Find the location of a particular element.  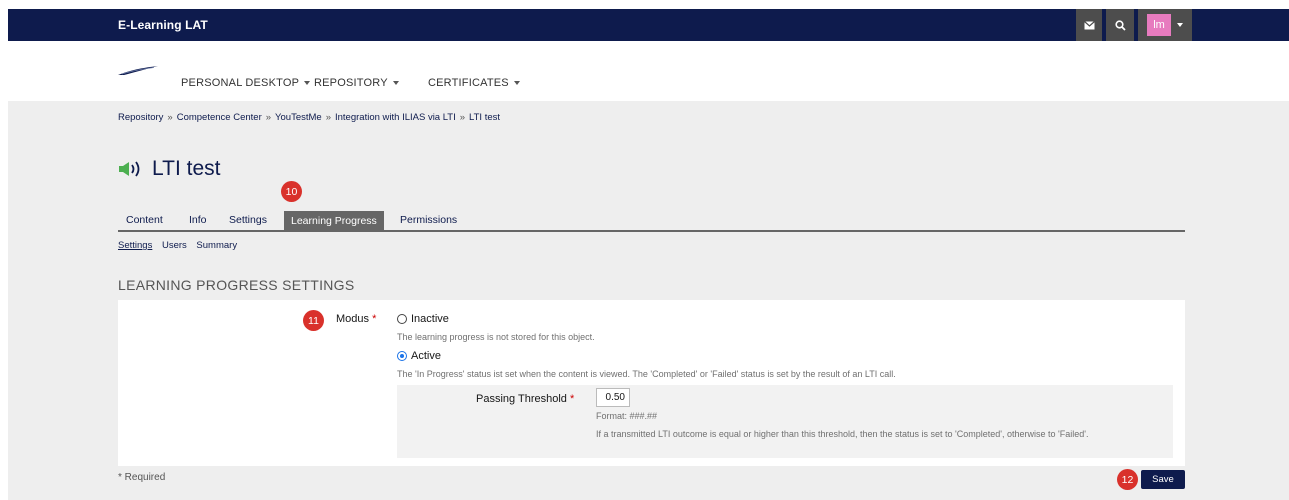

annotation-badge-10: 10 is located at coordinates (291, 191).